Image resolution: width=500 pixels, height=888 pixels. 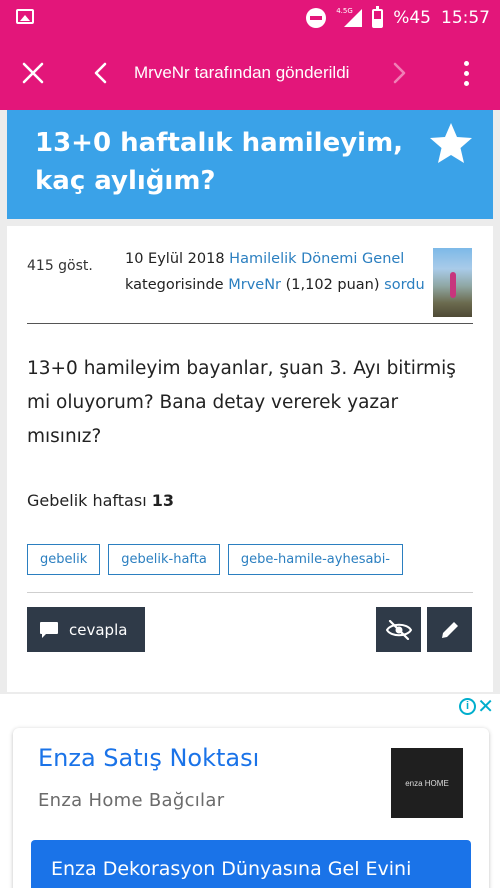 I want to click on do-not-disturb-icon, so click(x=316, y=18).